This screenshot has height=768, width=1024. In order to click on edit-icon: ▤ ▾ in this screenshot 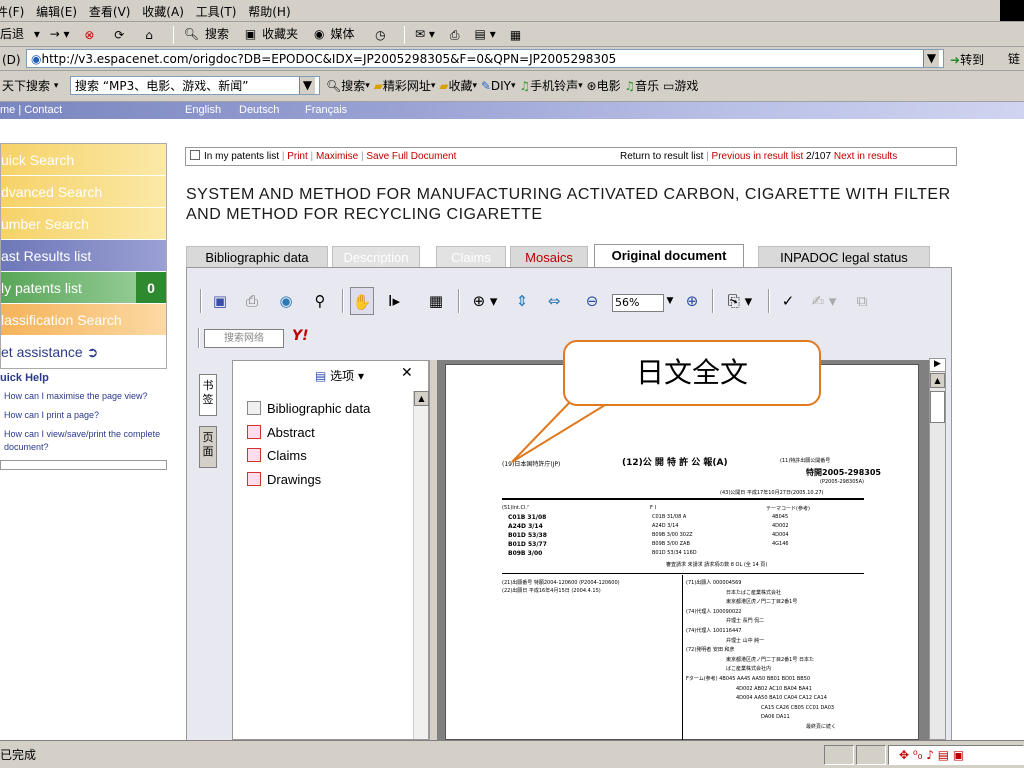, I will do `click(485, 34)`.